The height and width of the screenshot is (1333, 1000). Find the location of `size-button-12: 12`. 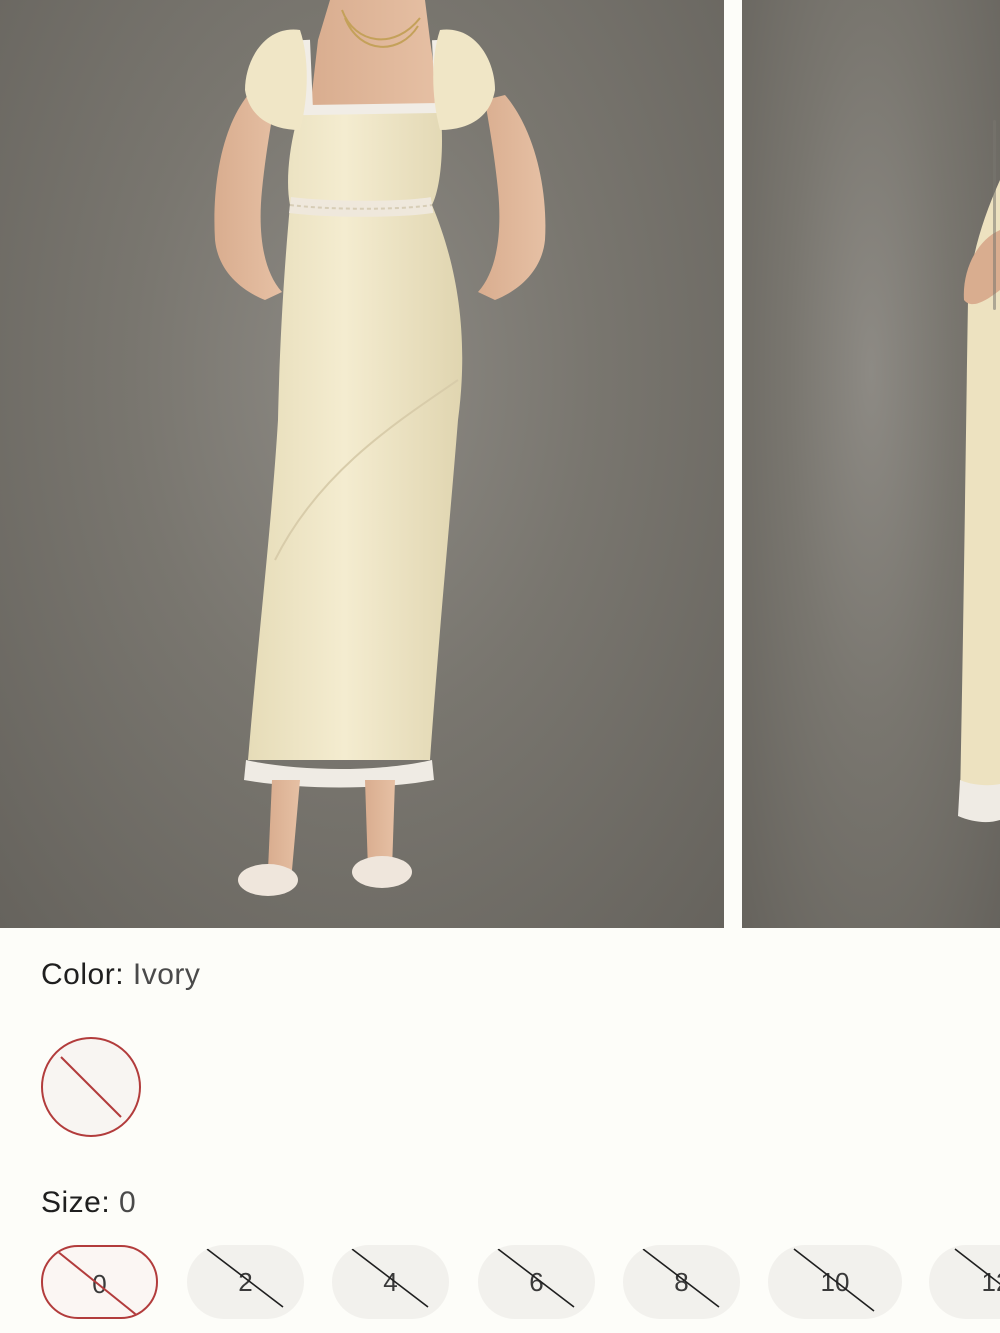

size-button-12: 12 is located at coordinates (964, 1282).